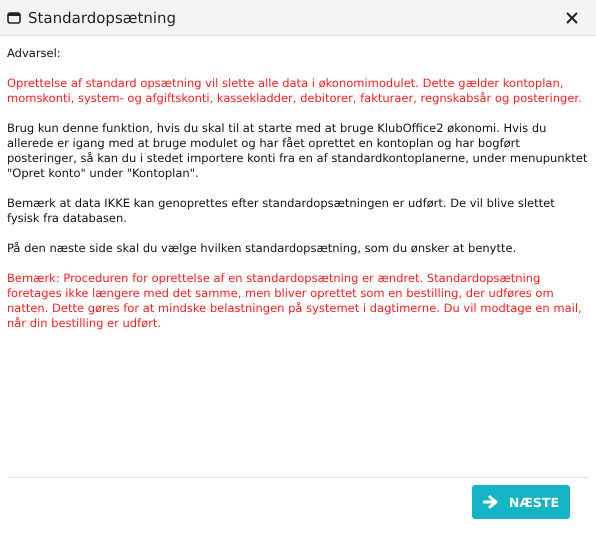  What do you see at coordinates (295, 301) in the screenshot?
I see `warning-paragraph: Bemærk: Proceduren for oprettelse af en standardopsætning er ændret. Standardopsætning foretages ikke længere med det samme, men bliver oprettet som en bestilling, der udføres om natten. Dette gøres for at mindske belastningen på systemet i dagtimerne. Du vil modtage en mail, når din bestilling er udført.` at bounding box center [295, 301].